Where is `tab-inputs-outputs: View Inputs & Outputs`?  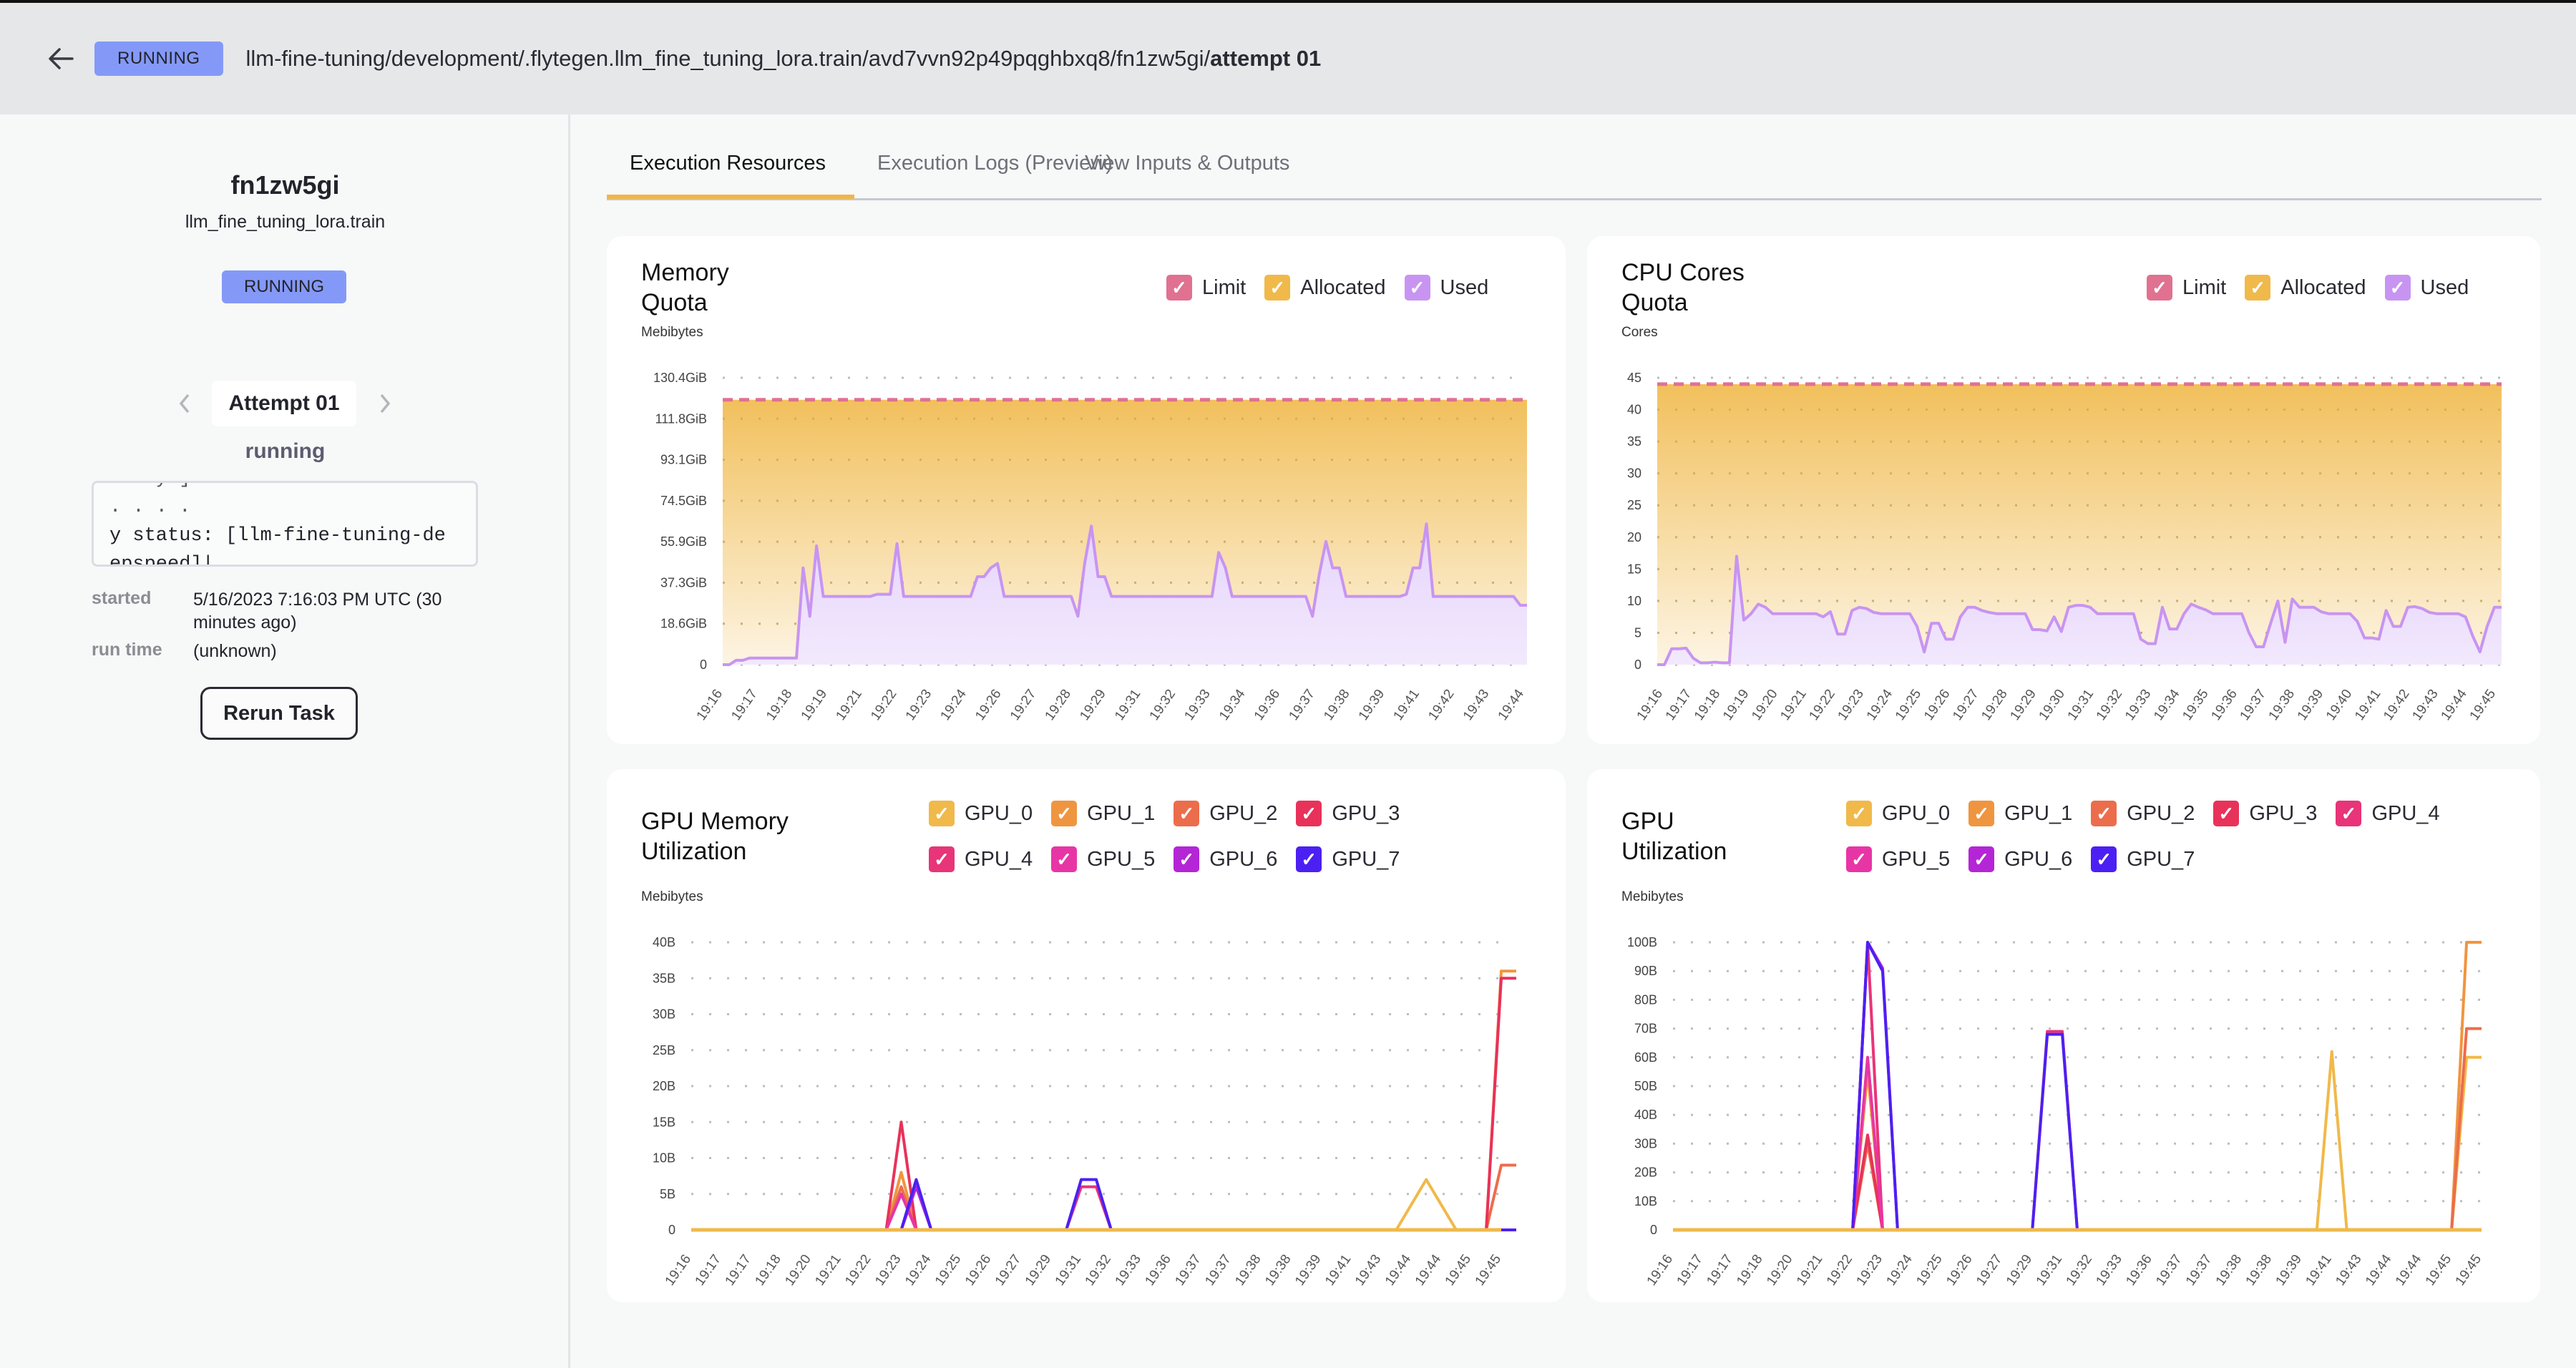 tab-inputs-outputs: View Inputs & Outputs is located at coordinates (1187, 163).